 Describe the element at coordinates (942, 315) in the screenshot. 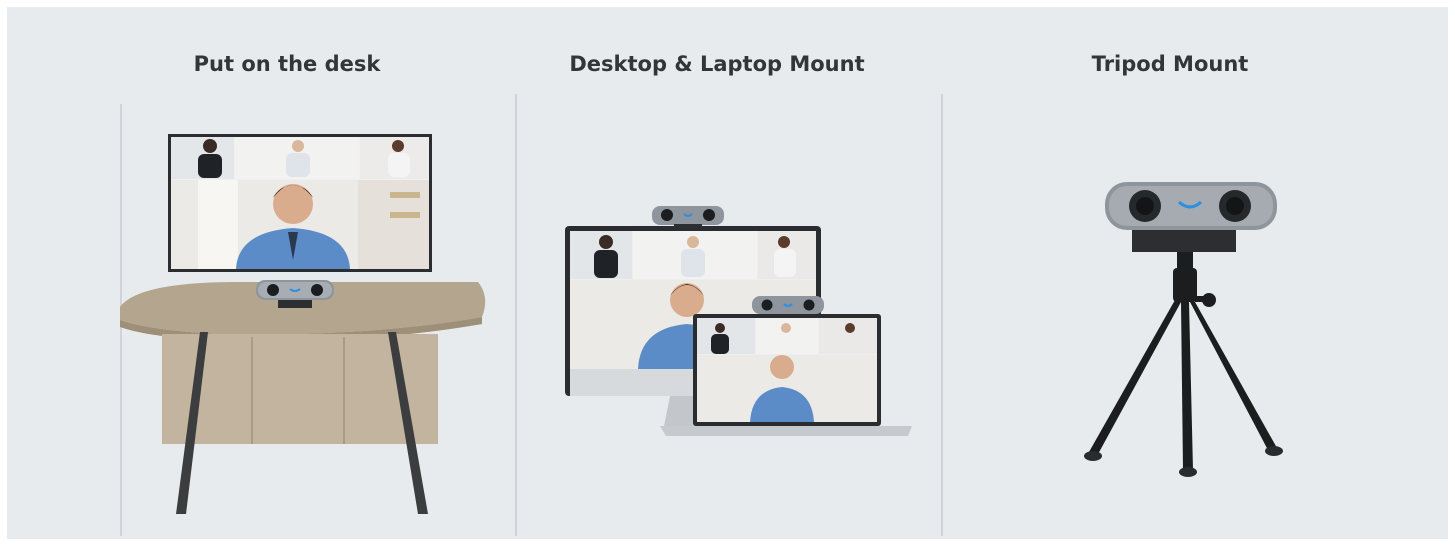

I see `divider-right` at that location.